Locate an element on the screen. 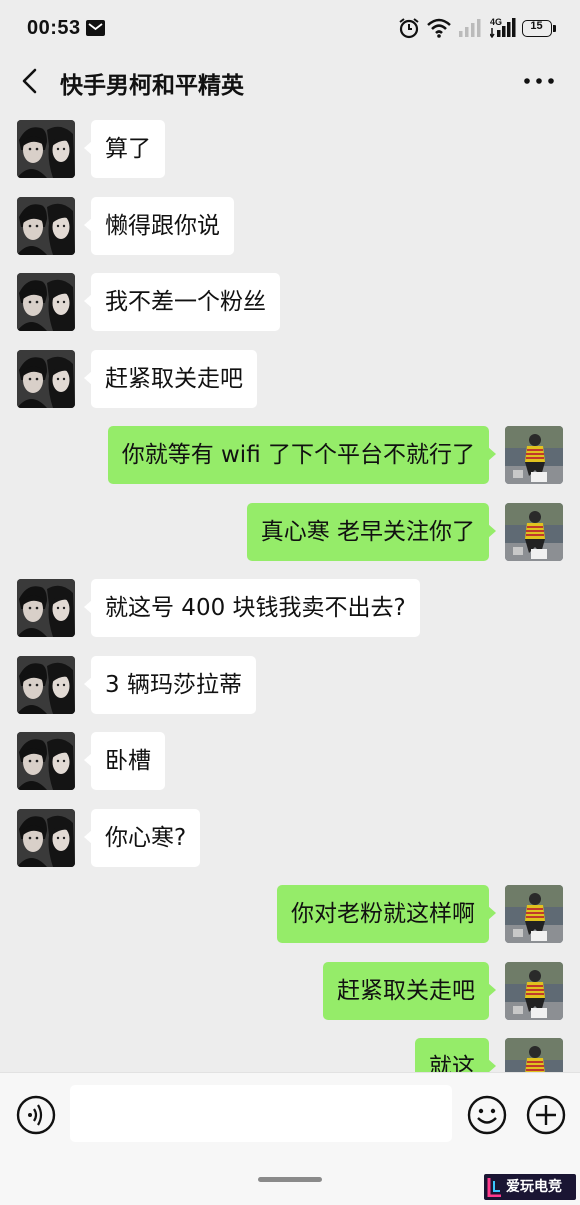 The width and height of the screenshot is (580, 1205). more-options-icon is located at coordinates (539, 81).